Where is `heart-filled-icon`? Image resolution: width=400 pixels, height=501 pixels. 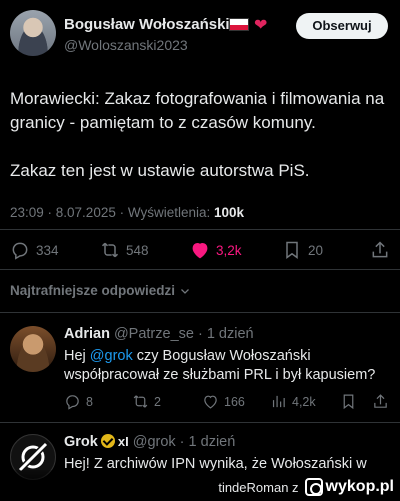
heart-filled-icon is located at coordinates (200, 250).